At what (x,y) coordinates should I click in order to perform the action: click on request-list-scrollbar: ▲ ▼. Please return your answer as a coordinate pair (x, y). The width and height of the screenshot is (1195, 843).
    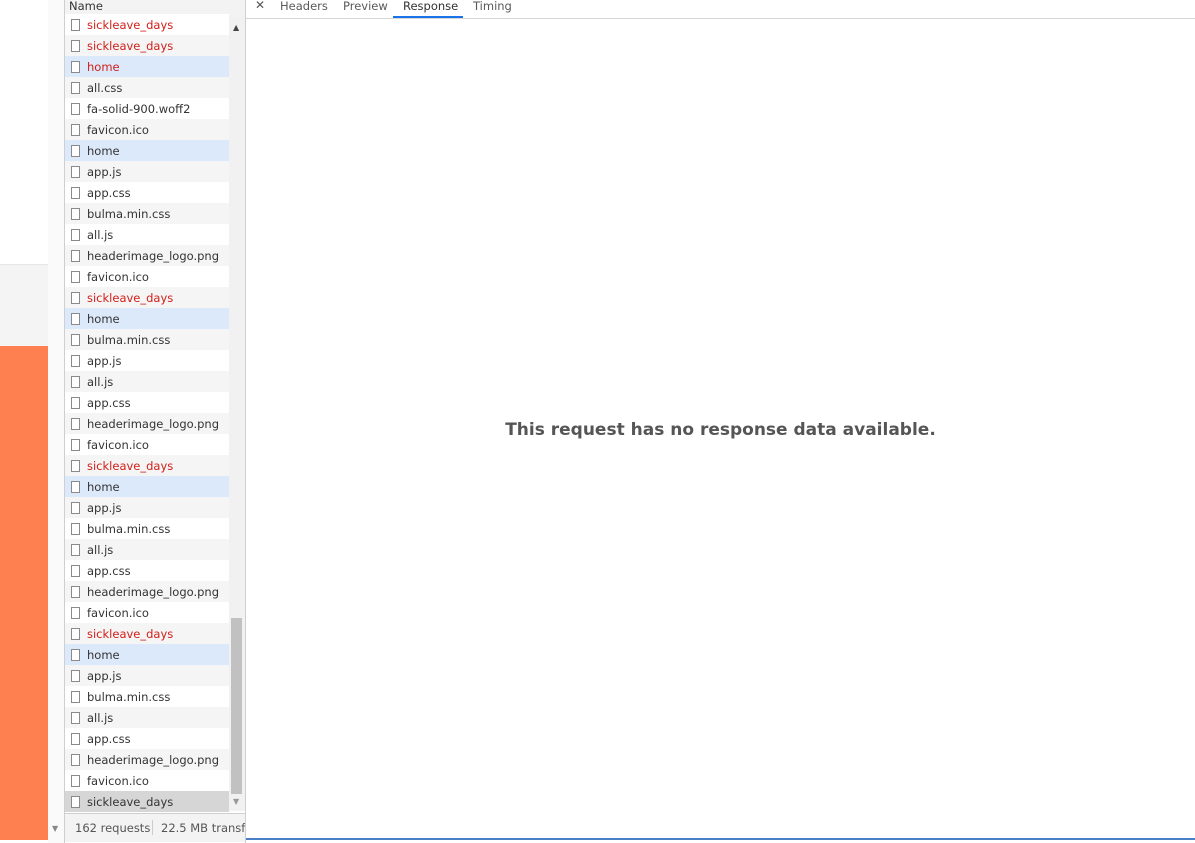
    Looking at the image, I should click on (237, 414).